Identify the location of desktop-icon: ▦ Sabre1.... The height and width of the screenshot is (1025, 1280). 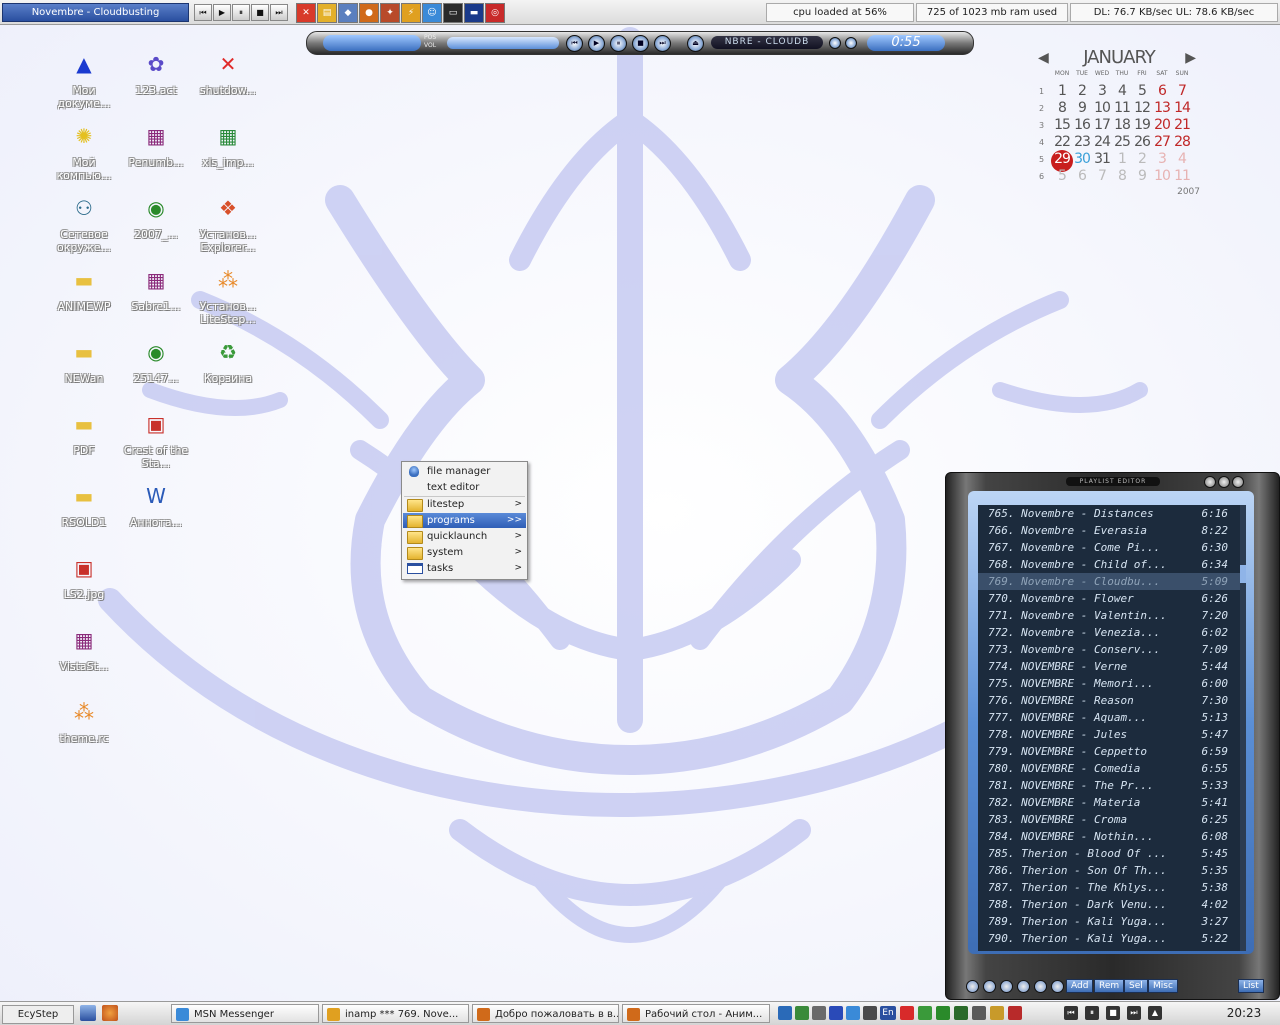
(156, 299).